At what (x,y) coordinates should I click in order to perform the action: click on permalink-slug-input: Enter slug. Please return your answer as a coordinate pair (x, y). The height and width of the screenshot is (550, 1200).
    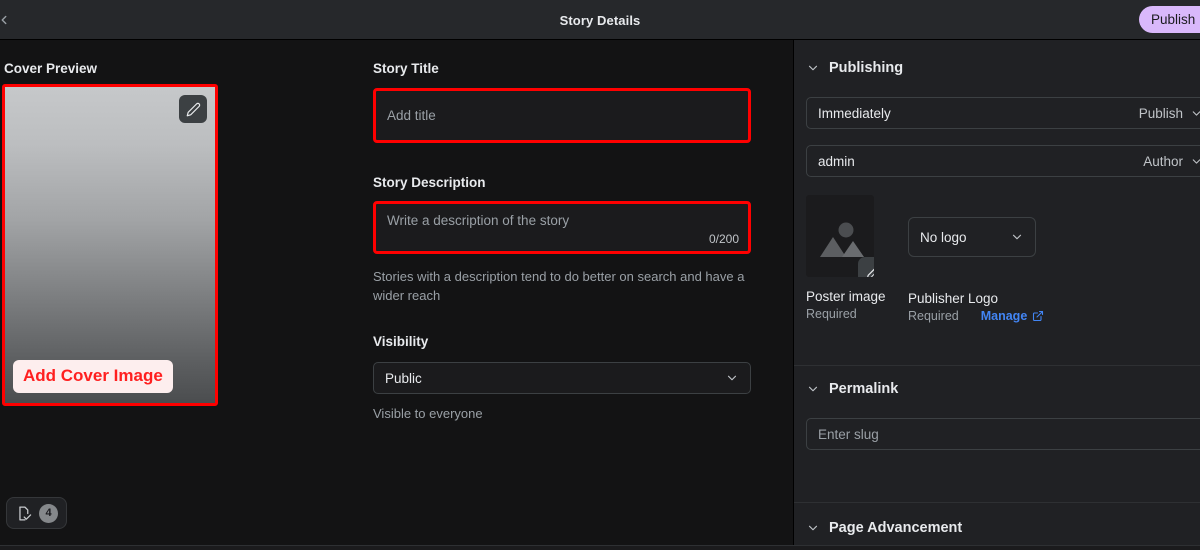
    Looking at the image, I should click on (1003, 434).